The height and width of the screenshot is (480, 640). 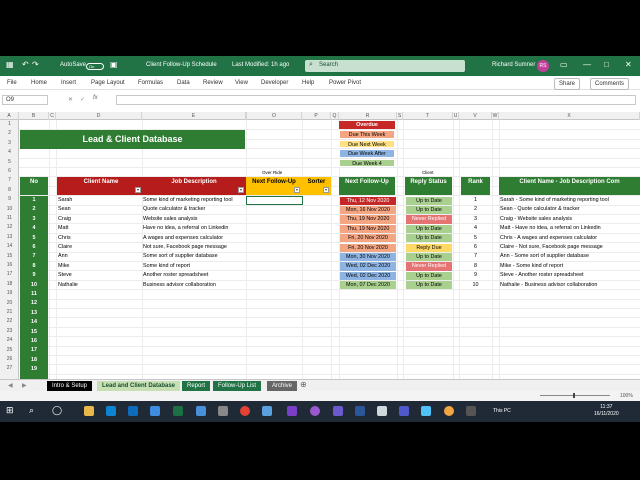 What do you see at coordinates (9, 350) in the screenshot?
I see `row-header: 25` at bounding box center [9, 350].